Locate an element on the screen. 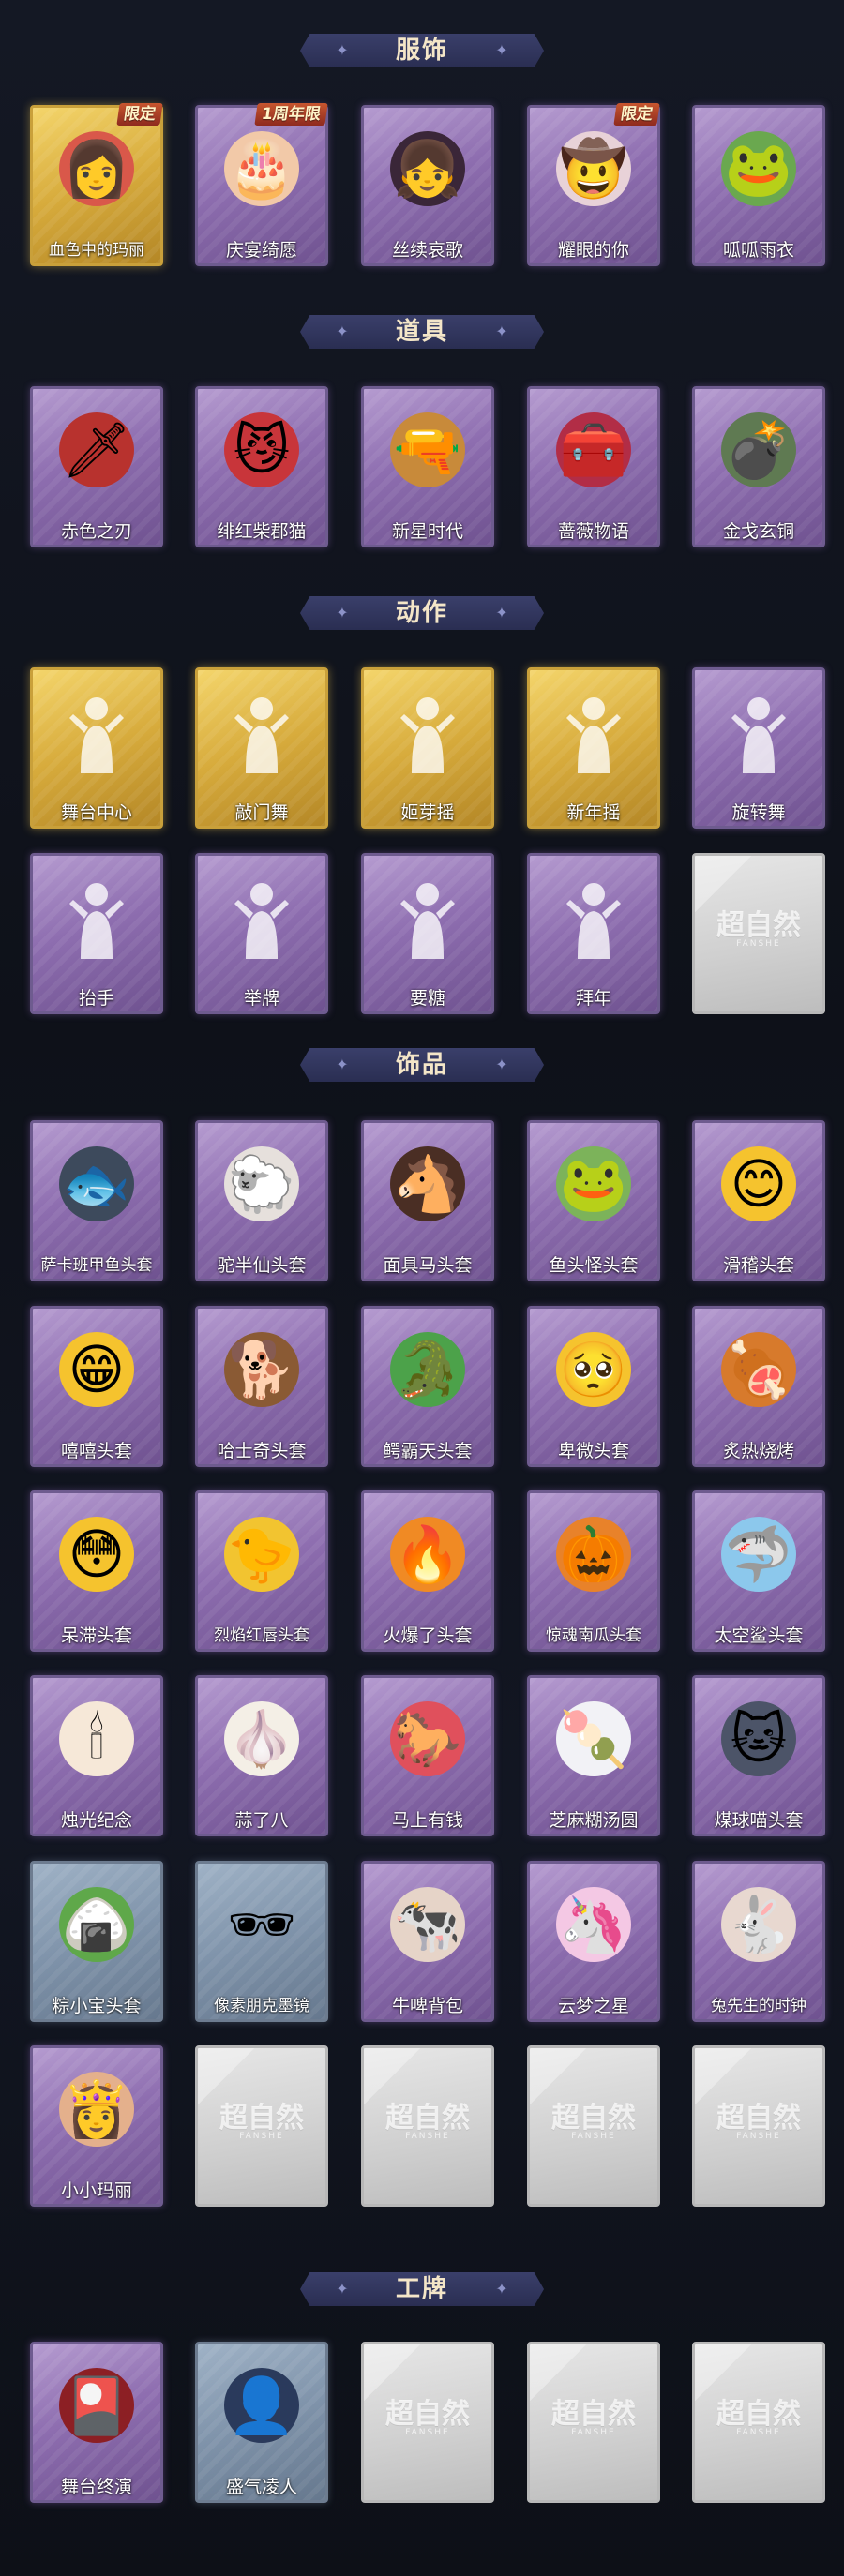  item-name: 新星时代 is located at coordinates (427, 531).